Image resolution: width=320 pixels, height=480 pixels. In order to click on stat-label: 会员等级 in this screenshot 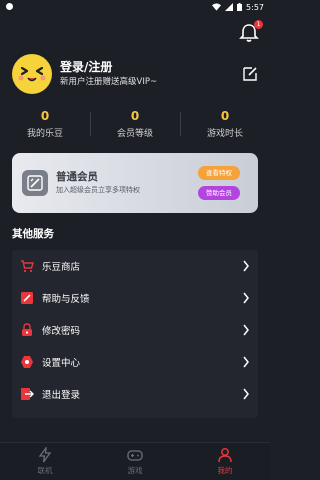, I will do `click(134, 134)`.